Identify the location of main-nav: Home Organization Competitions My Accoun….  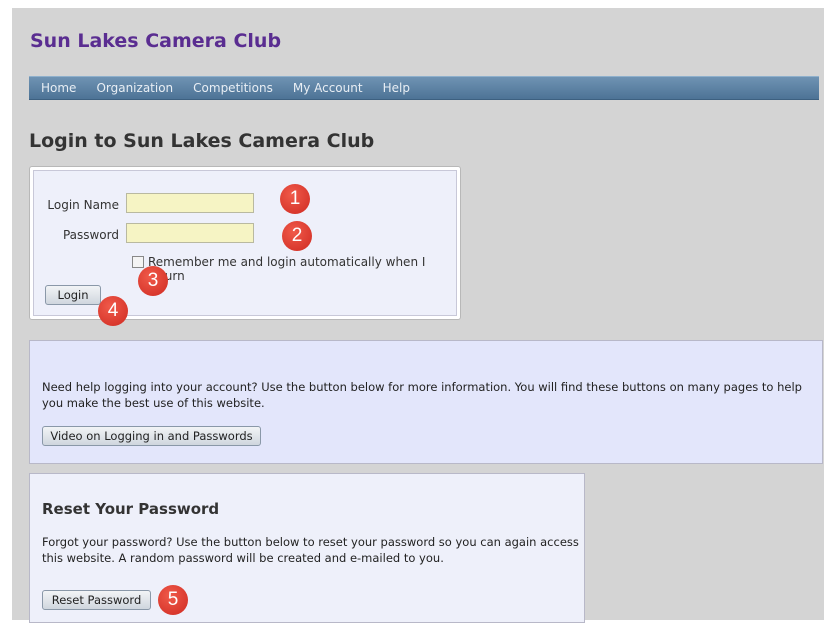
(424, 88).